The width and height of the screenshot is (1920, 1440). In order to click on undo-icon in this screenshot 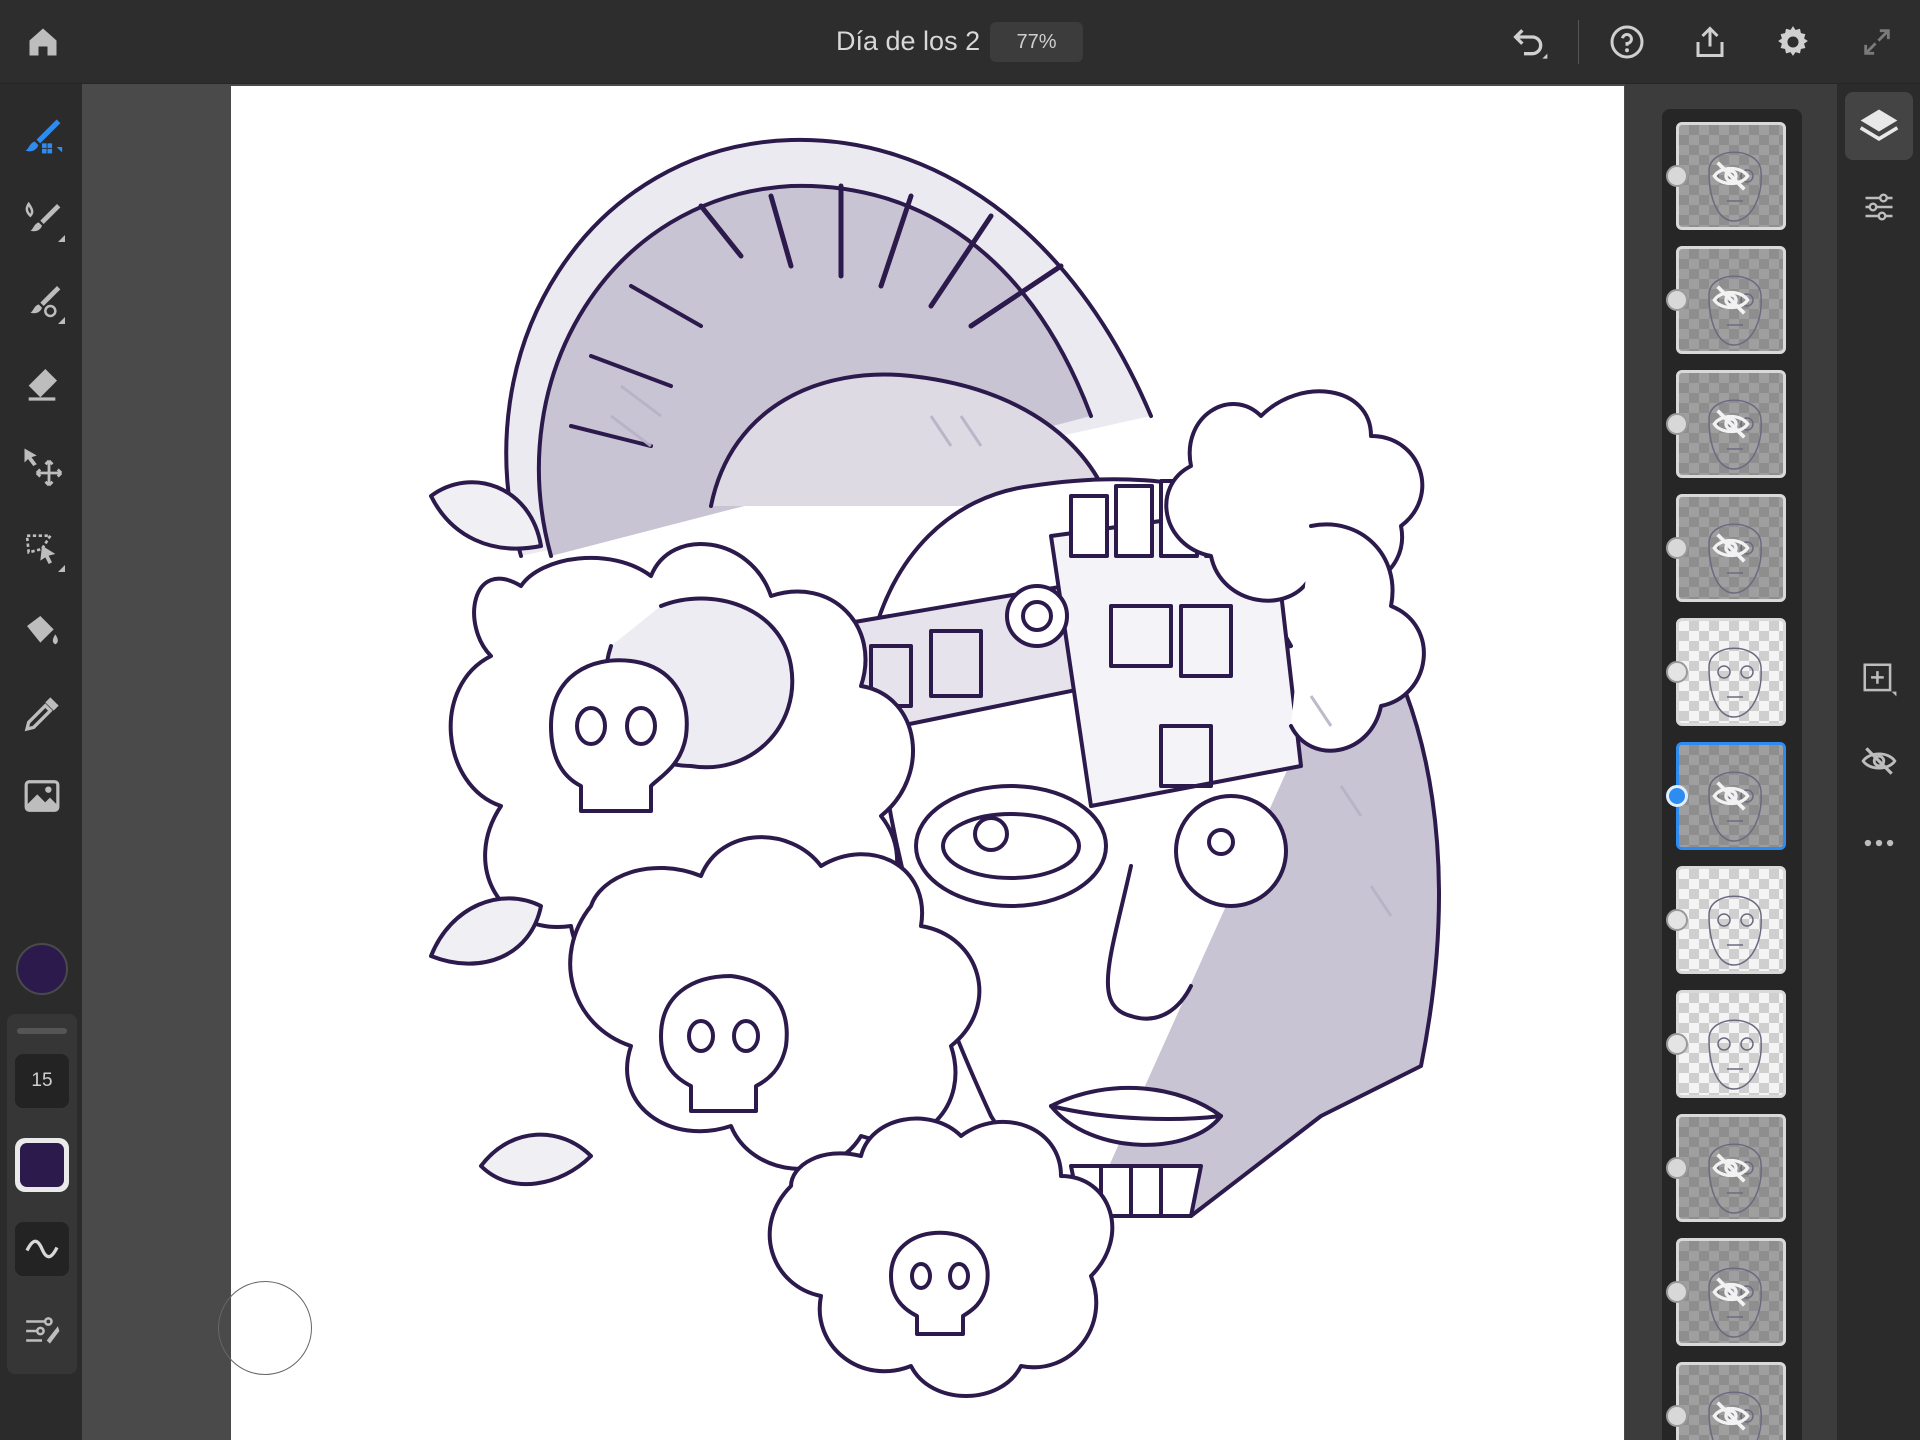, I will do `click(1530, 44)`.